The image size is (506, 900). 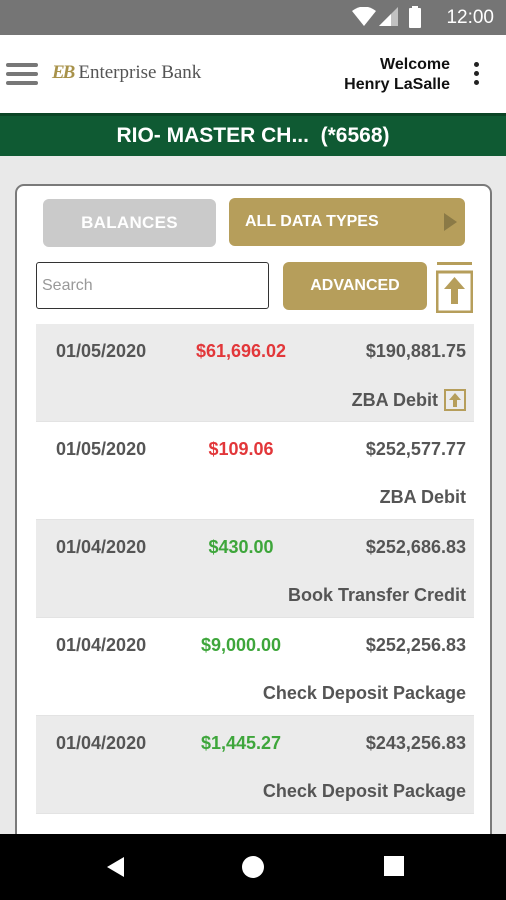 I want to click on status-bar: 12:00, so click(x=253, y=17).